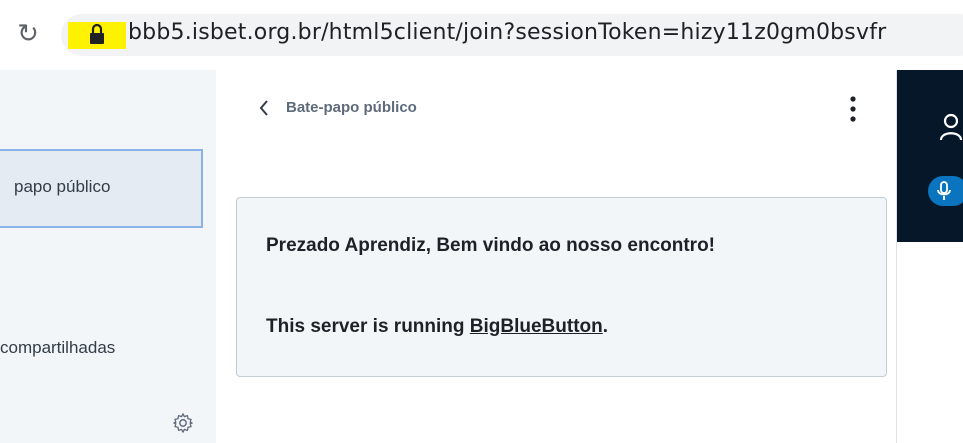 The image size is (963, 443). Describe the element at coordinates (183, 423) in the screenshot. I see `gear-icon` at that location.